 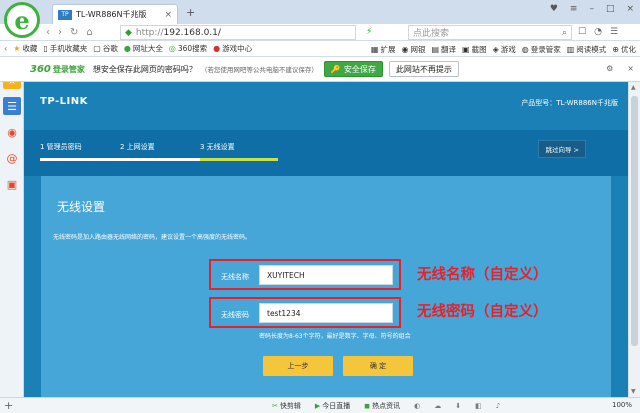 What do you see at coordinates (622, 405) in the screenshot?
I see `zoom-level: 100%` at bounding box center [622, 405].